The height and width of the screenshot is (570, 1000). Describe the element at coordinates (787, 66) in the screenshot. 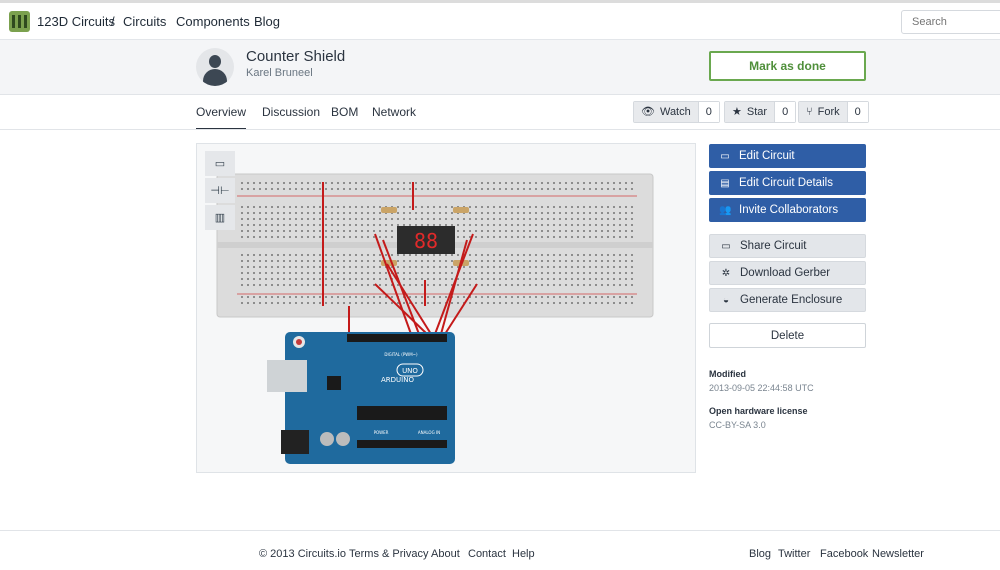

I see `mark-as-done-button: Mark as done` at that location.